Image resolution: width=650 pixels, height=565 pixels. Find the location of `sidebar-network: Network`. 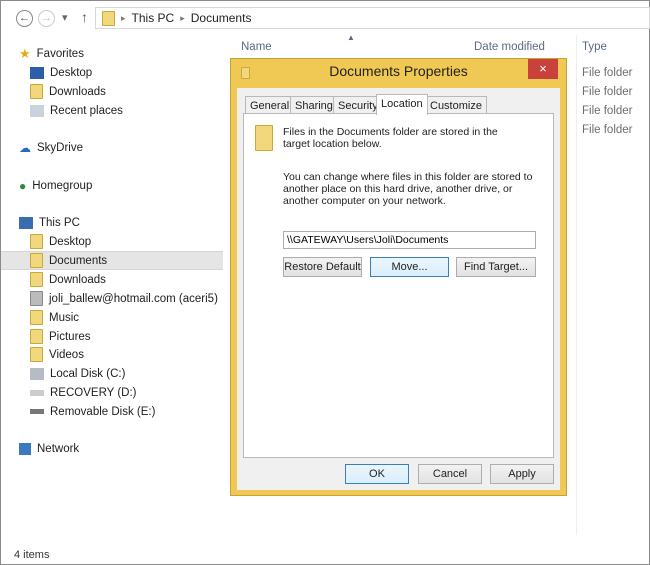

sidebar-network: Network is located at coordinates (112, 448).